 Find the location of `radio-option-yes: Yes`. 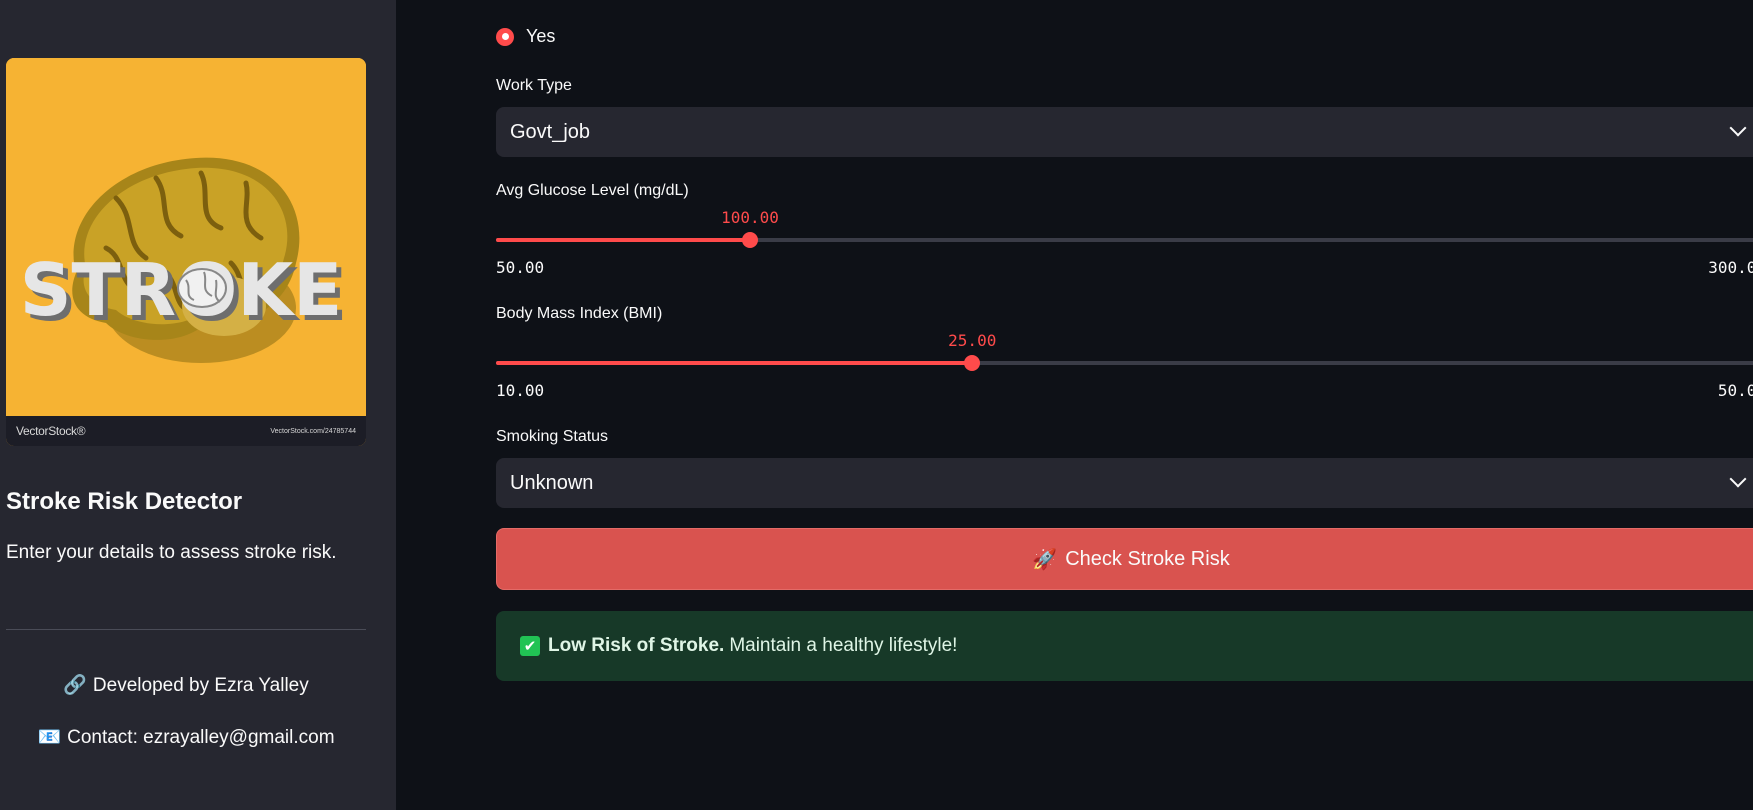

radio-option-yes: Yes is located at coordinates (525, 36).